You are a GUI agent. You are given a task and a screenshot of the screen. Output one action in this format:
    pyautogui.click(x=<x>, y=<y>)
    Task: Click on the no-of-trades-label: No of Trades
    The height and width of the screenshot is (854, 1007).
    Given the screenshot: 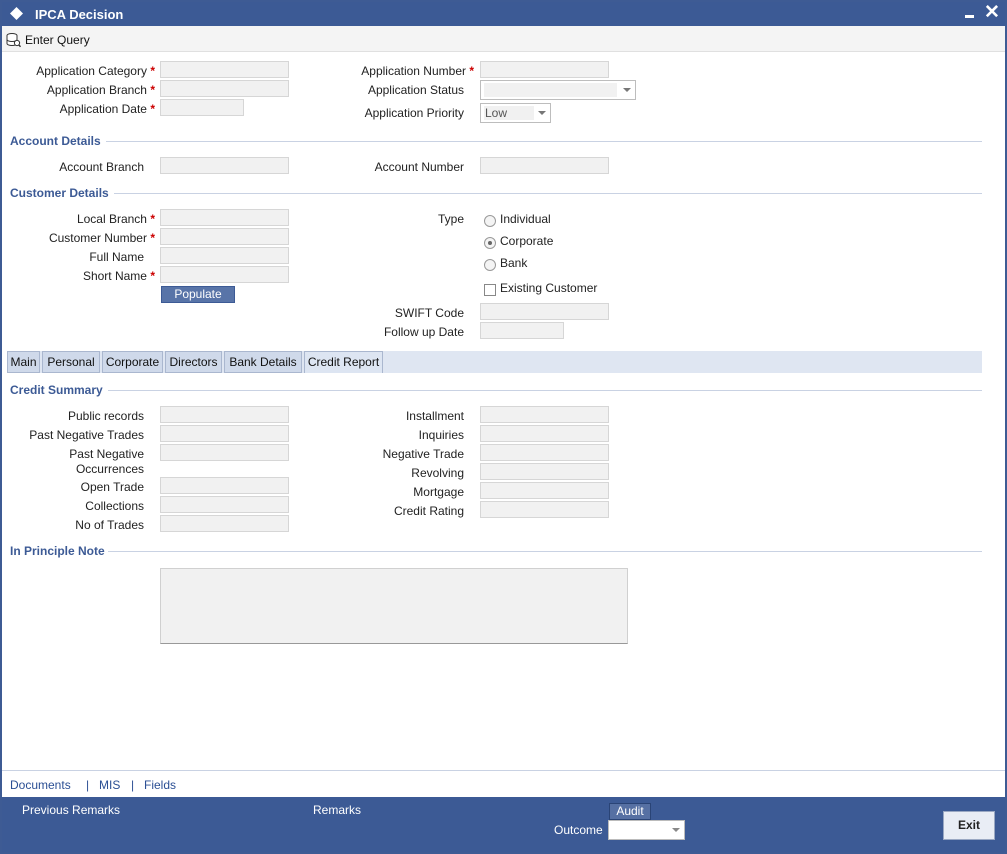 What is the action you would take?
    pyautogui.click(x=109, y=525)
    